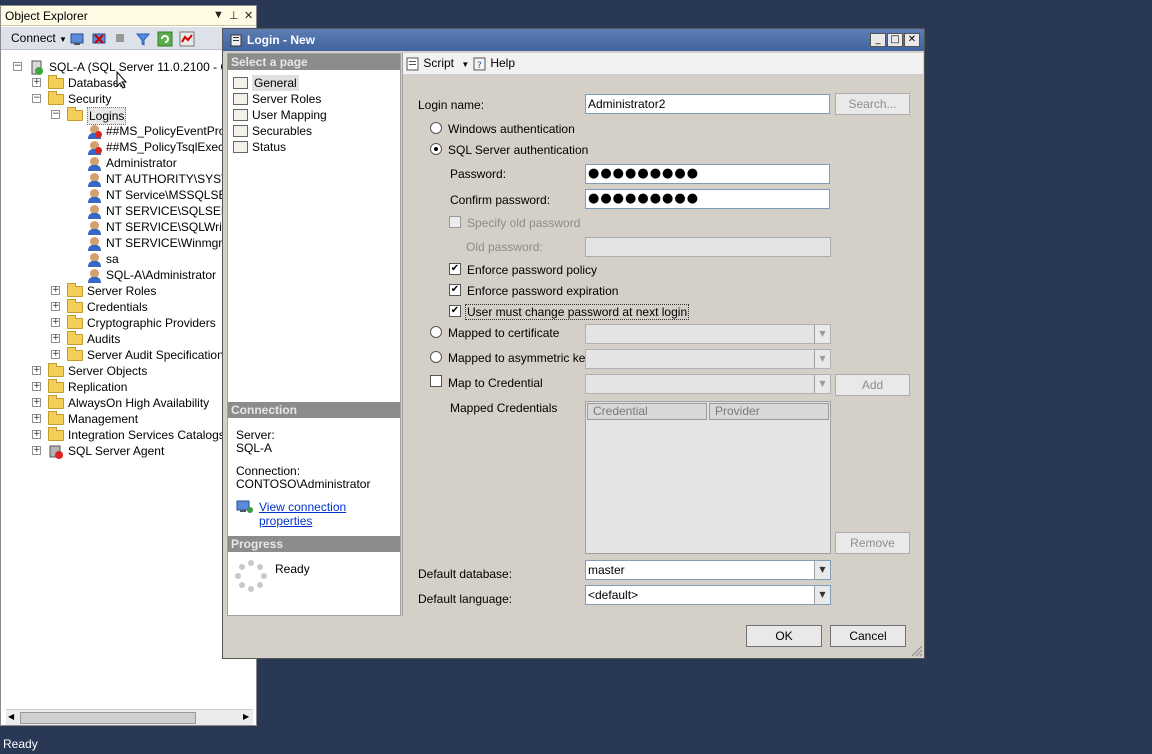  What do you see at coordinates (128, 99) in the screenshot?
I see `tree-node: − Security` at bounding box center [128, 99].